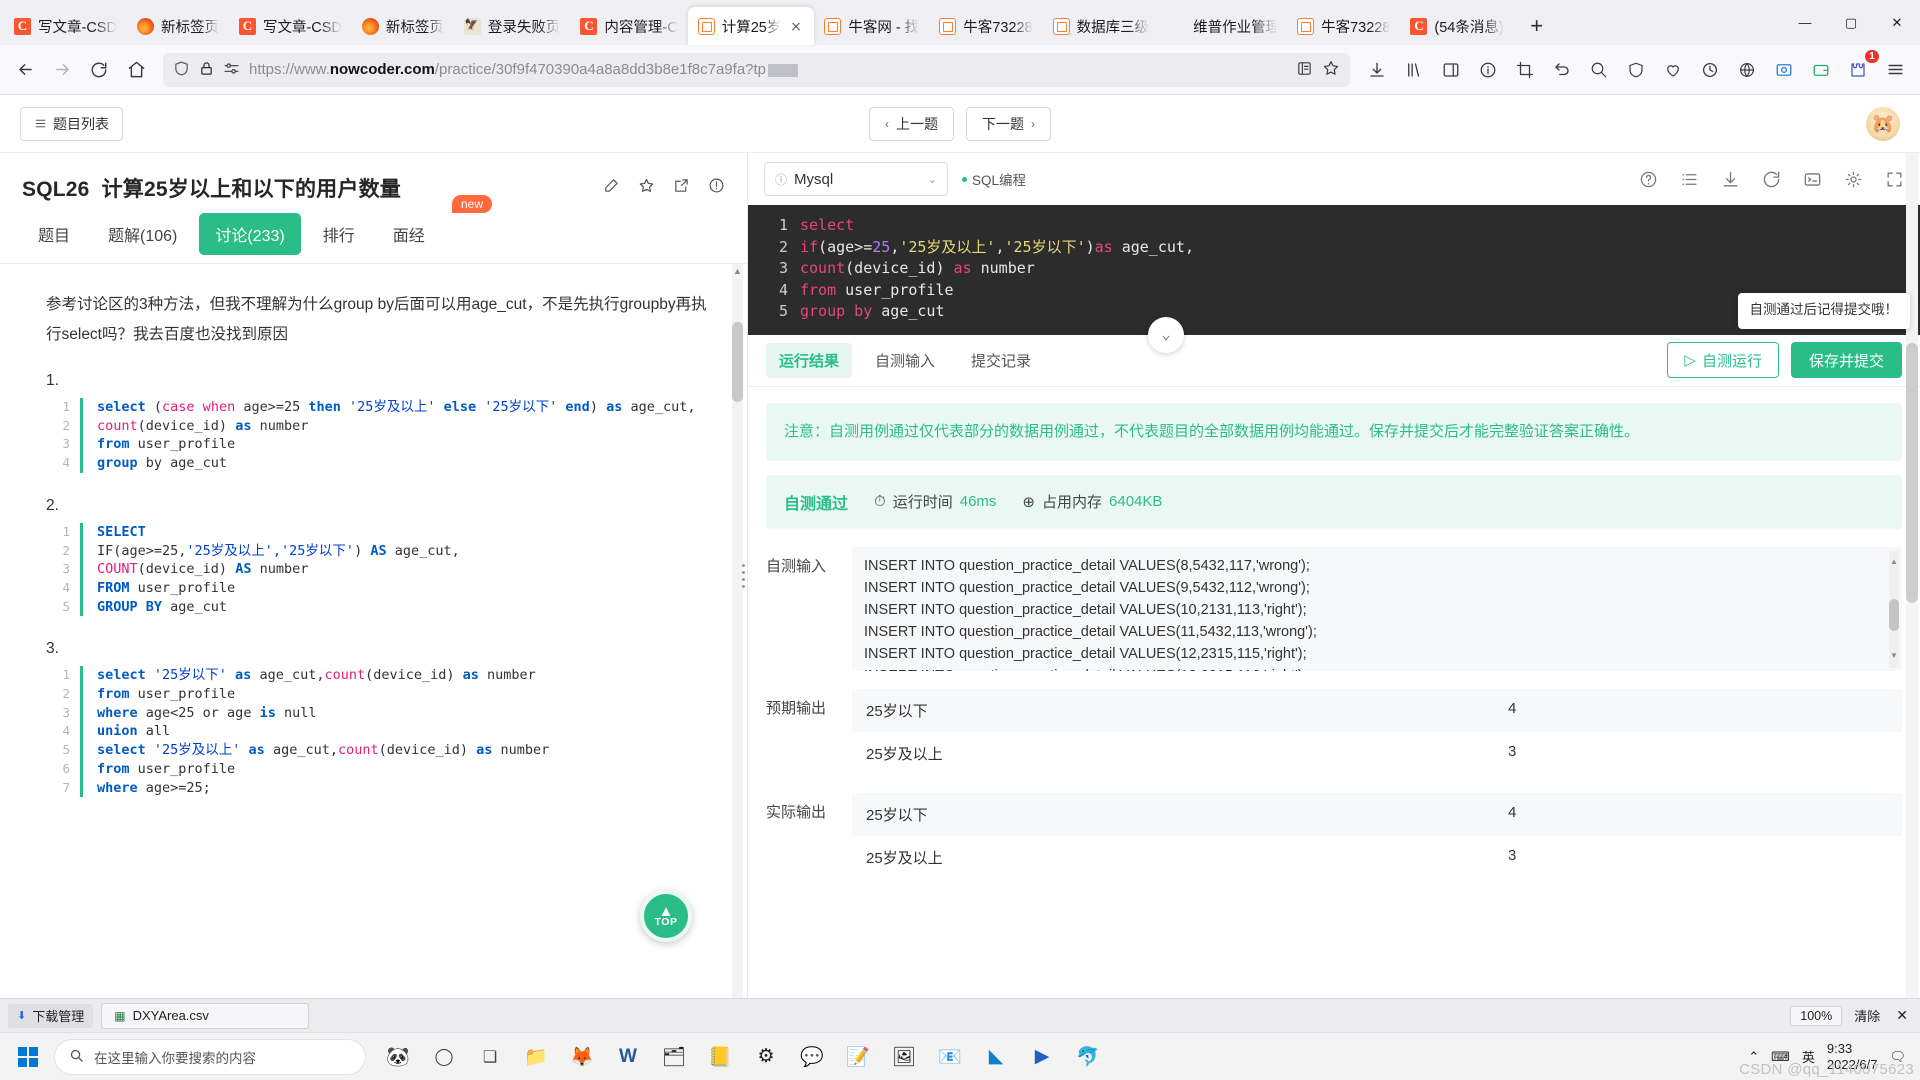  Describe the element at coordinates (51, 1015) in the screenshot. I see `download-manager-button: ⬇ 下载管理` at that location.